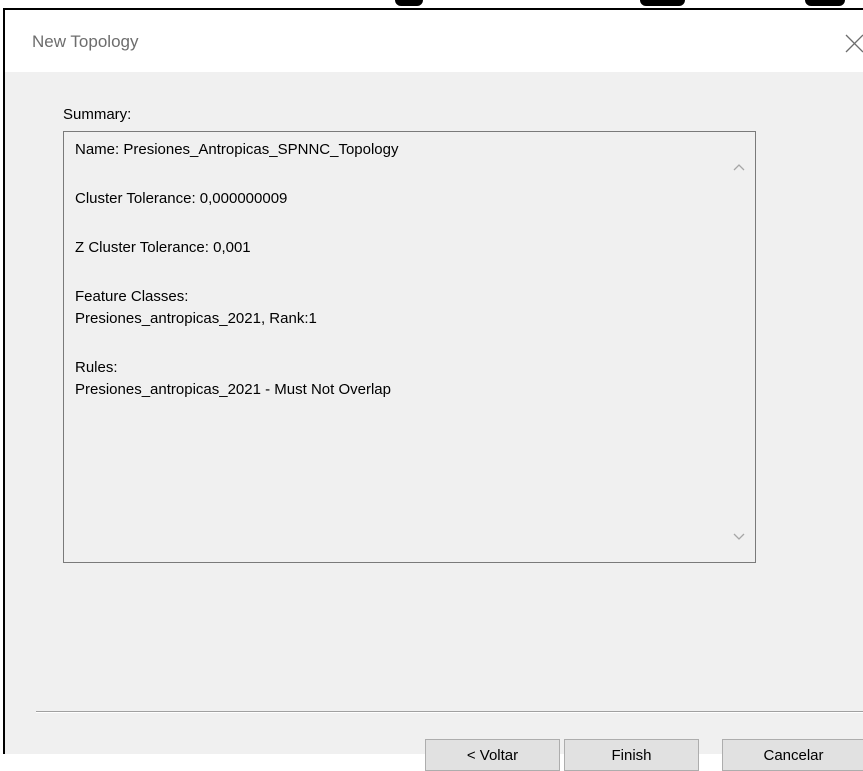 This screenshot has height=771, width=863. I want to click on chevron-down-icon, so click(739, 534).